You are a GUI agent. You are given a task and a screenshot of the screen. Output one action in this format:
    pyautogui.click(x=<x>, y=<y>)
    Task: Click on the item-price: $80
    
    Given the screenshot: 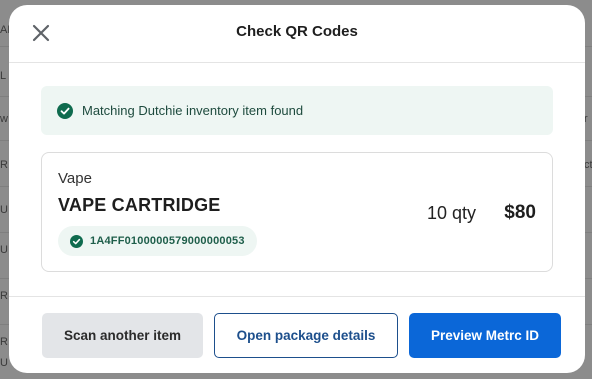 What is the action you would take?
    pyautogui.click(x=520, y=212)
    